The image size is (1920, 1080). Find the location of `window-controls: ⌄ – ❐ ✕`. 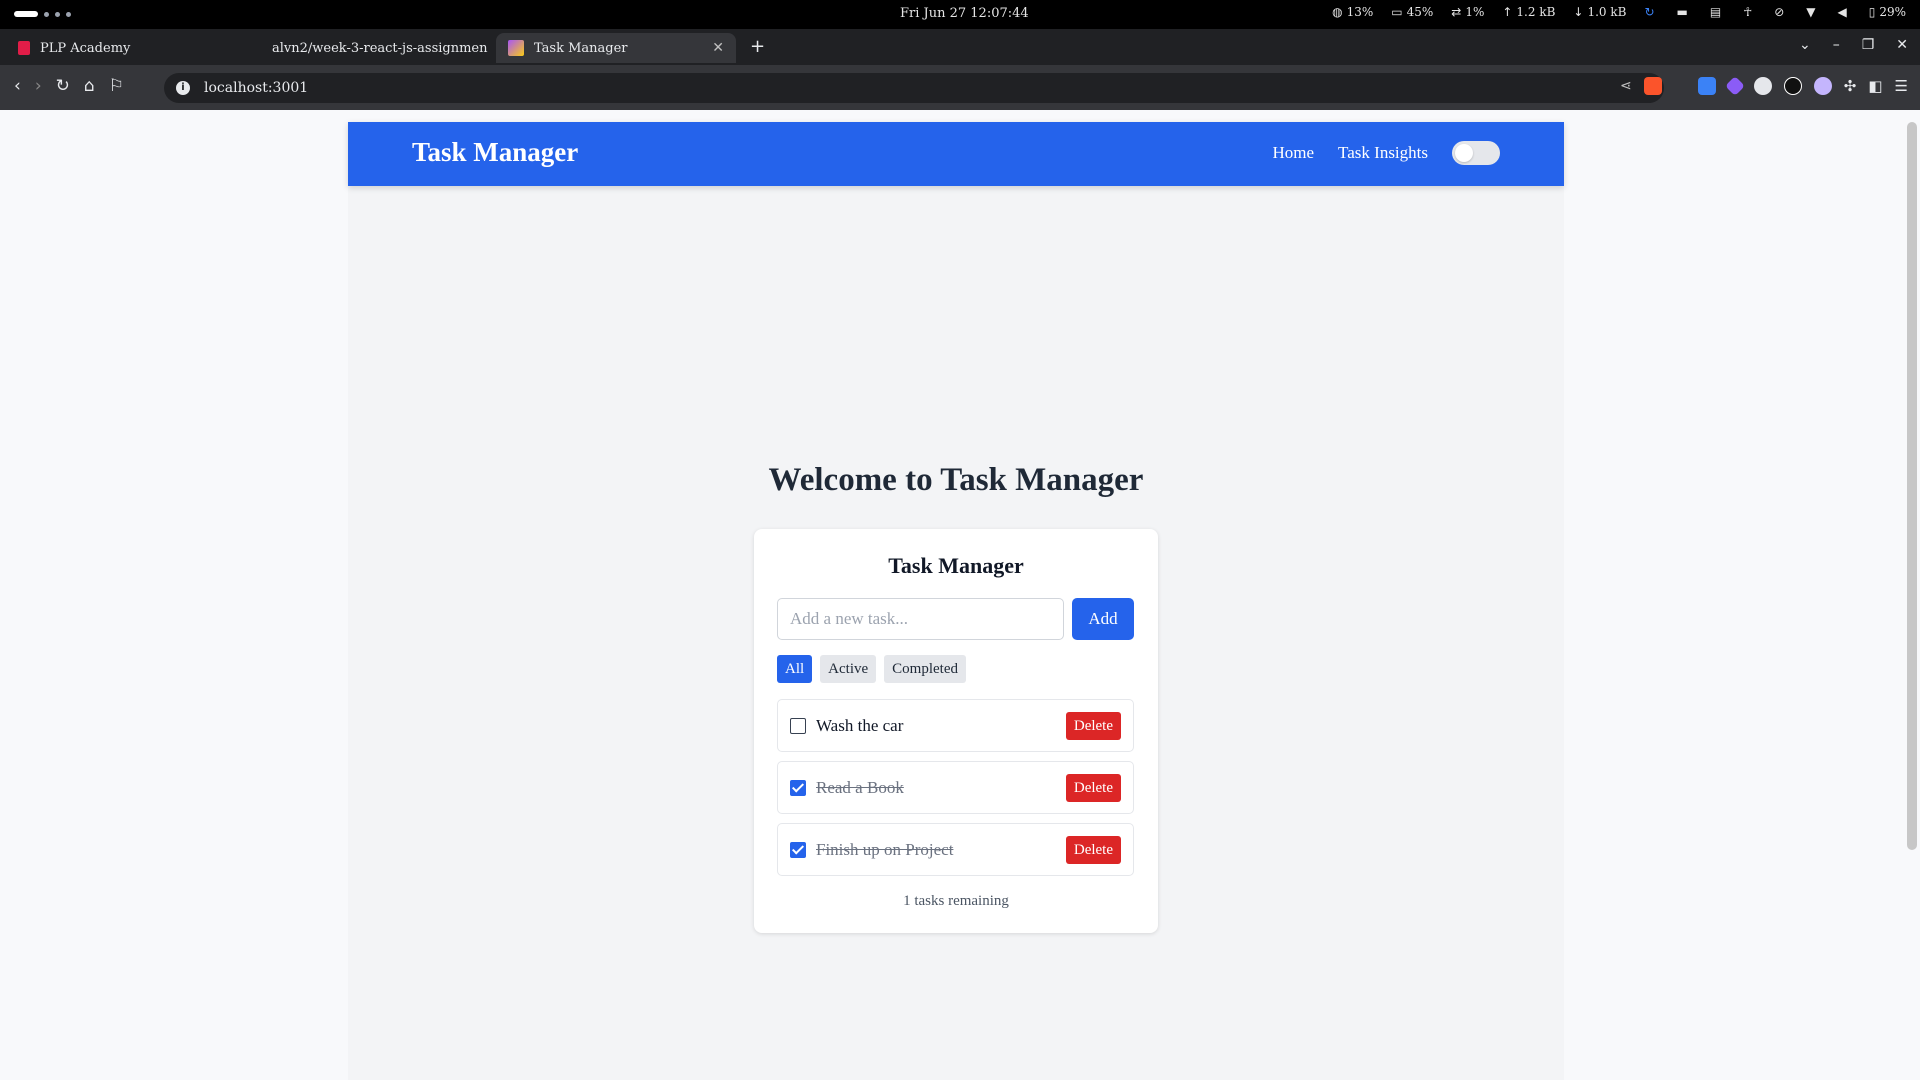

window-controls: ⌄ – ❐ ✕ is located at coordinates (1853, 45).